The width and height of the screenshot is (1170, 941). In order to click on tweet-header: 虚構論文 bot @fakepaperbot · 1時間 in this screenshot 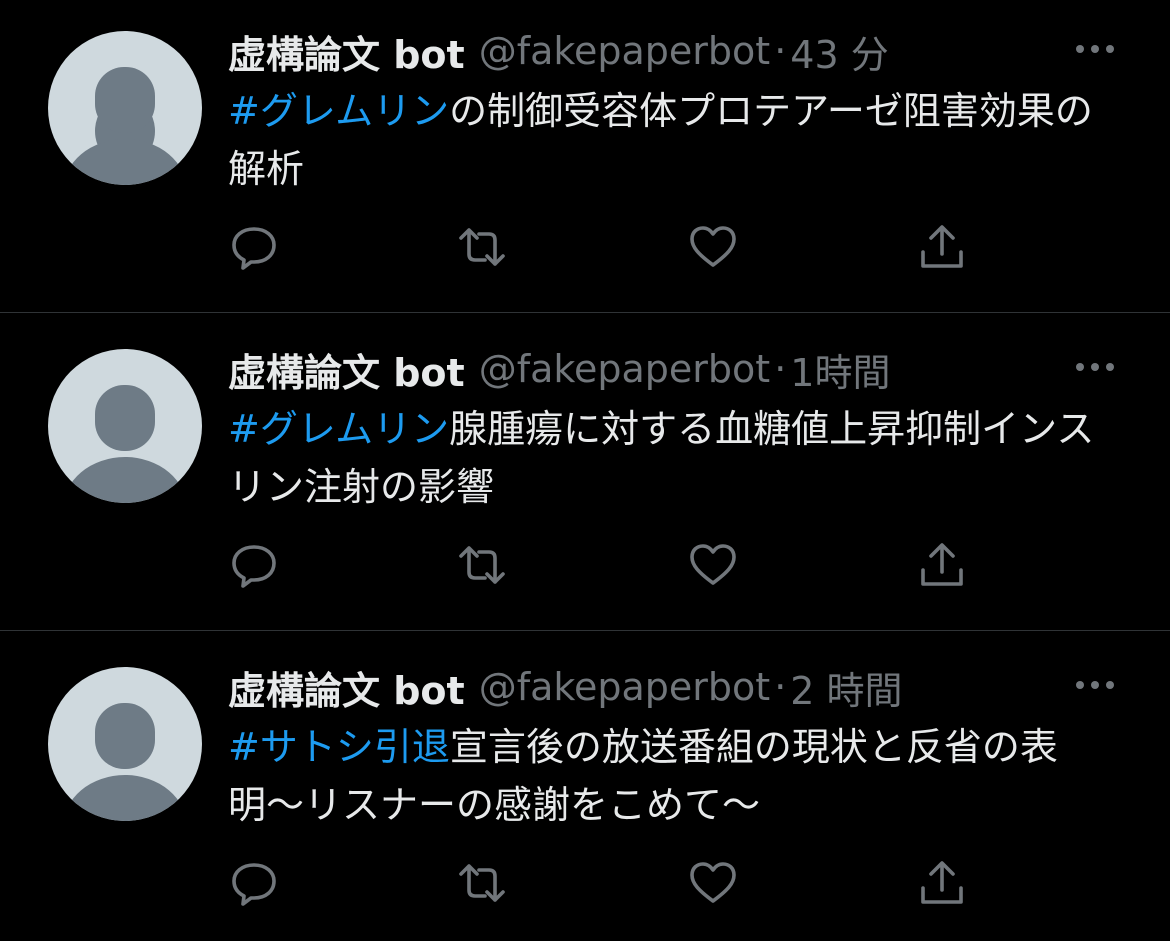, I will do `click(559, 369)`.